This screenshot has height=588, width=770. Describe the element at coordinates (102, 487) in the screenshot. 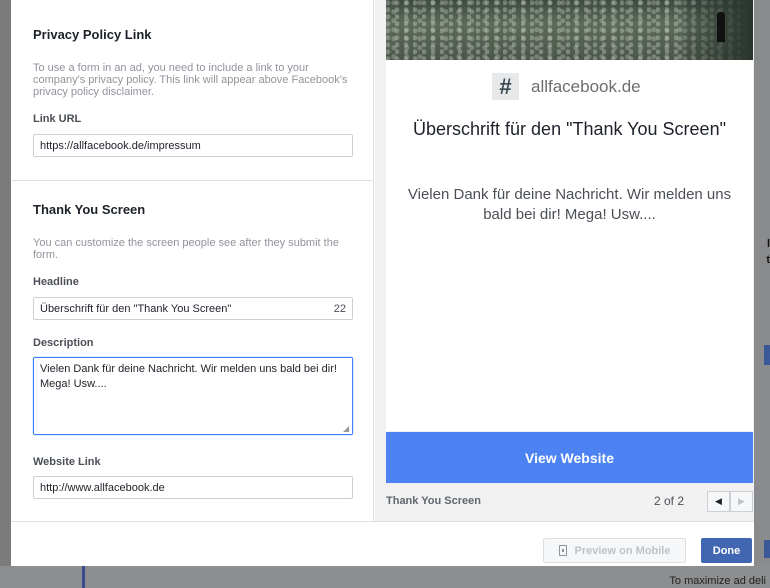

I see `website-link-value: http://www.allfacebook.de` at that location.